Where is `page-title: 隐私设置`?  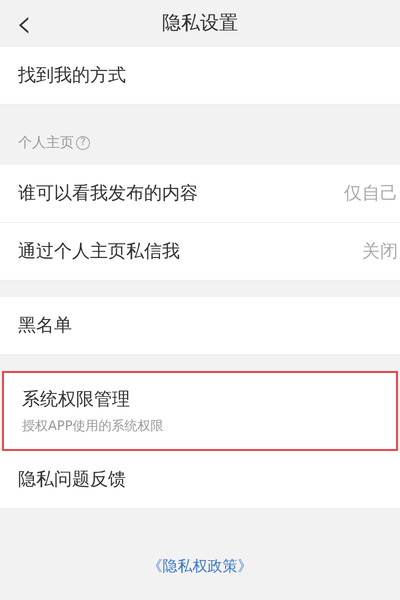 page-title: 隐私设置 is located at coordinates (200, 23).